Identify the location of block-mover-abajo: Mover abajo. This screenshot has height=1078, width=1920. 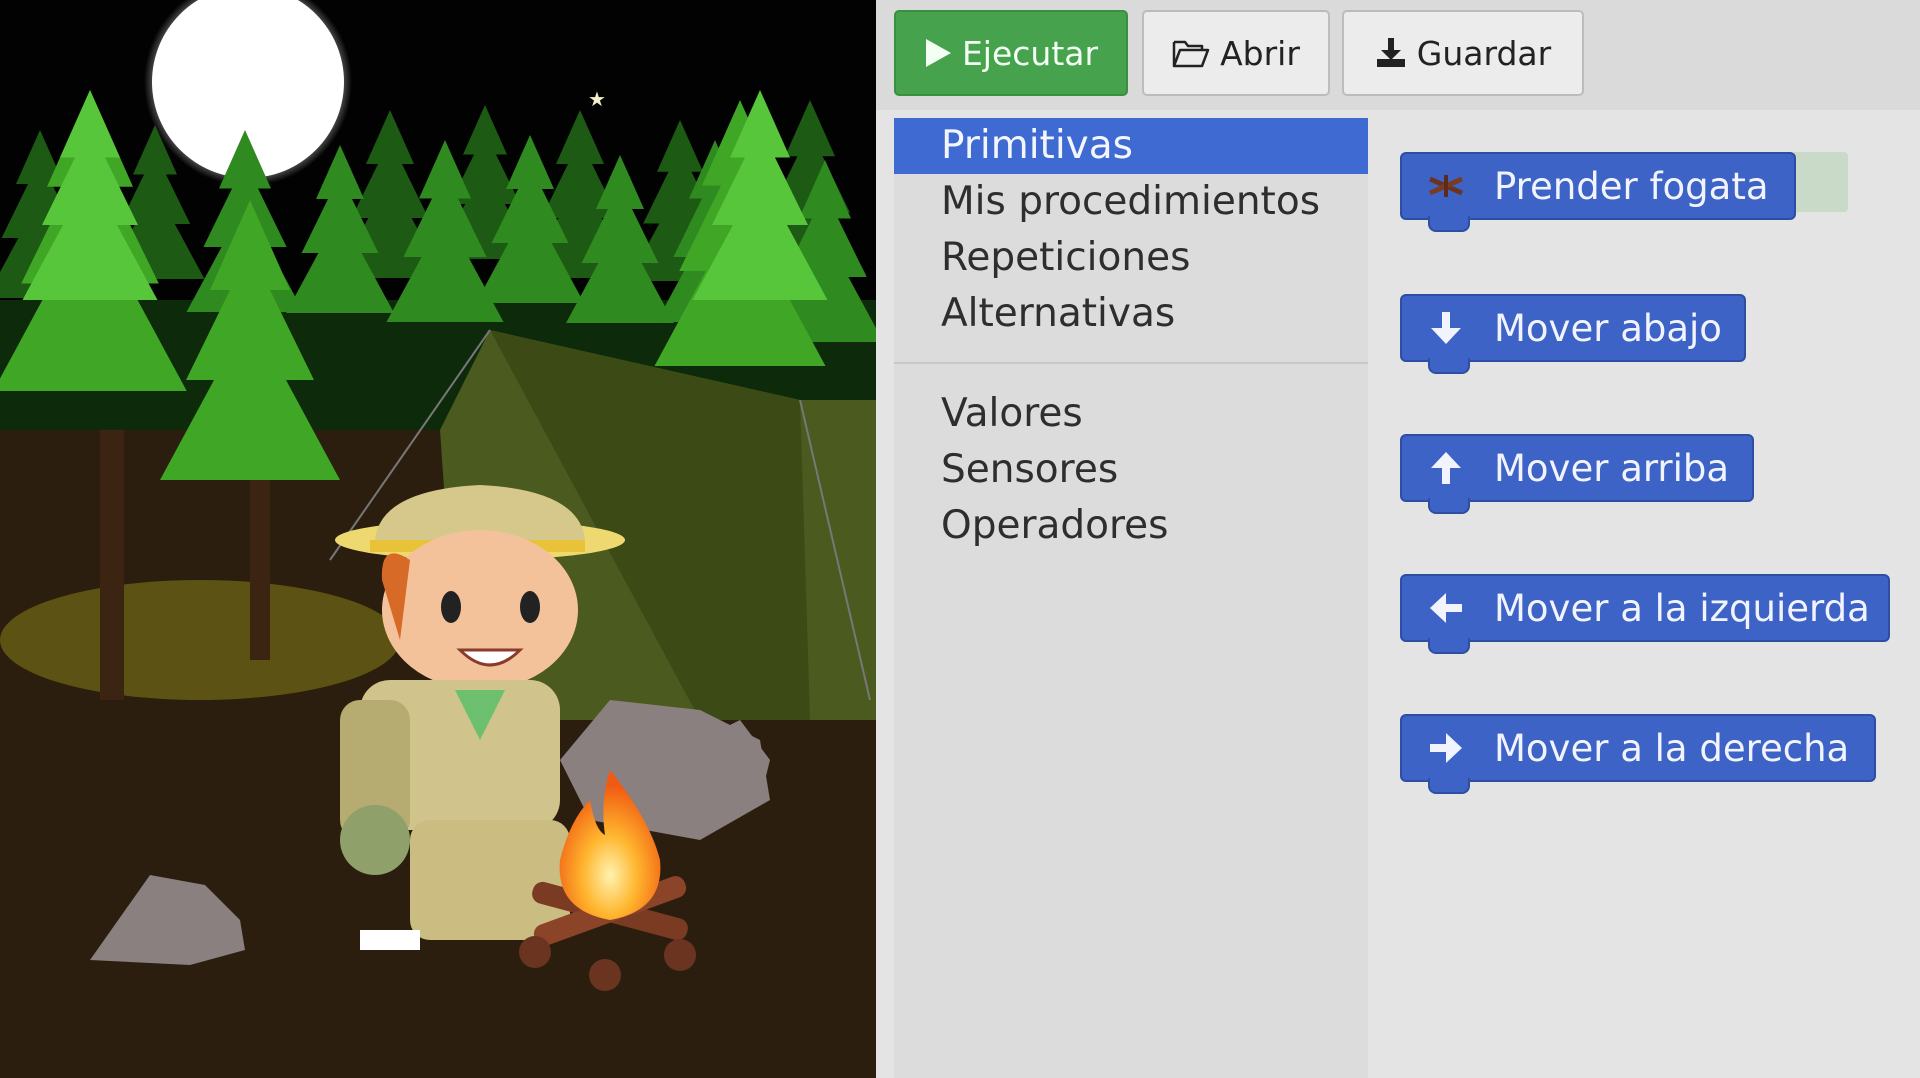
(1573, 334).